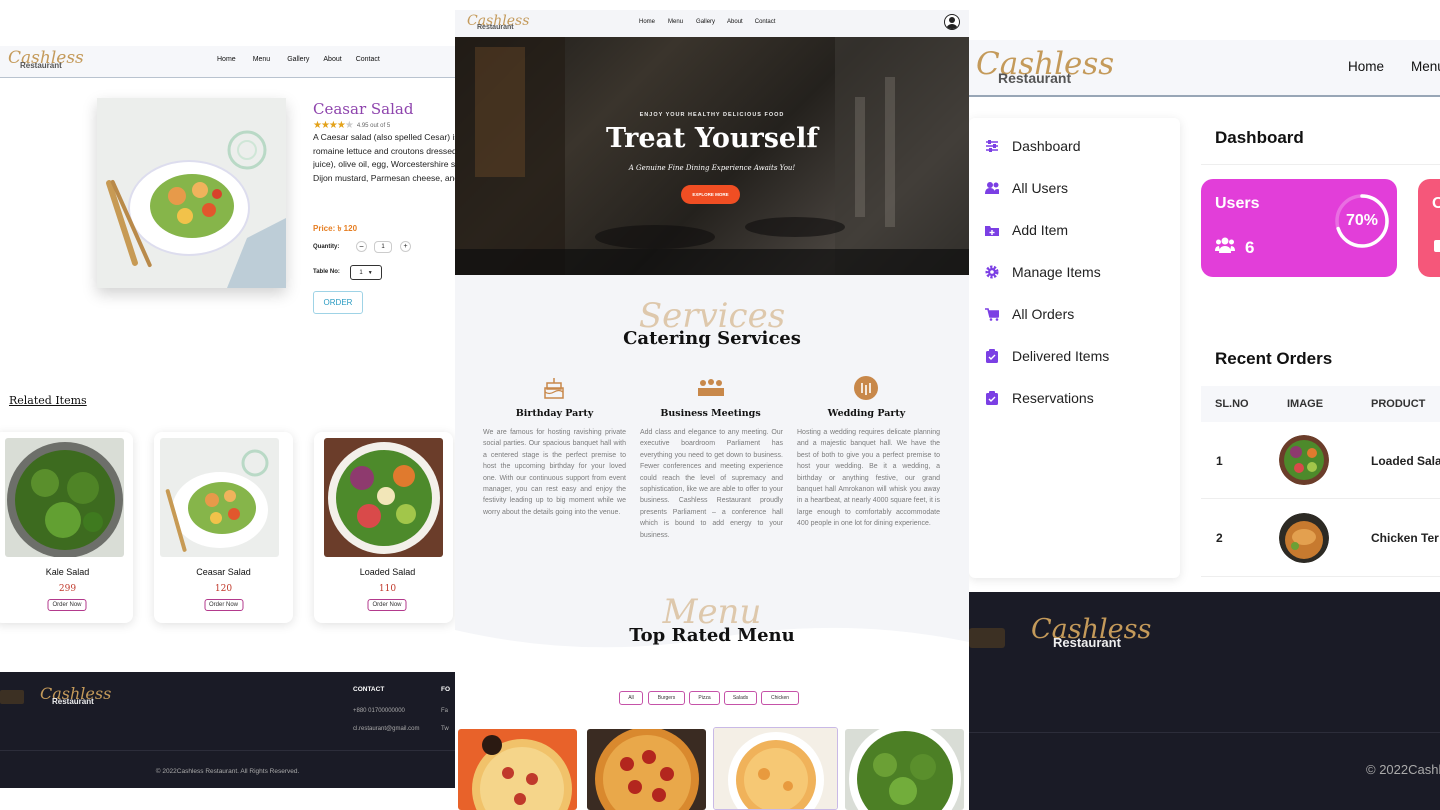 The image size is (1440, 810). Describe the element at coordinates (445, 729) in the screenshot. I see `footer-twitter-link: Tw` at that location.